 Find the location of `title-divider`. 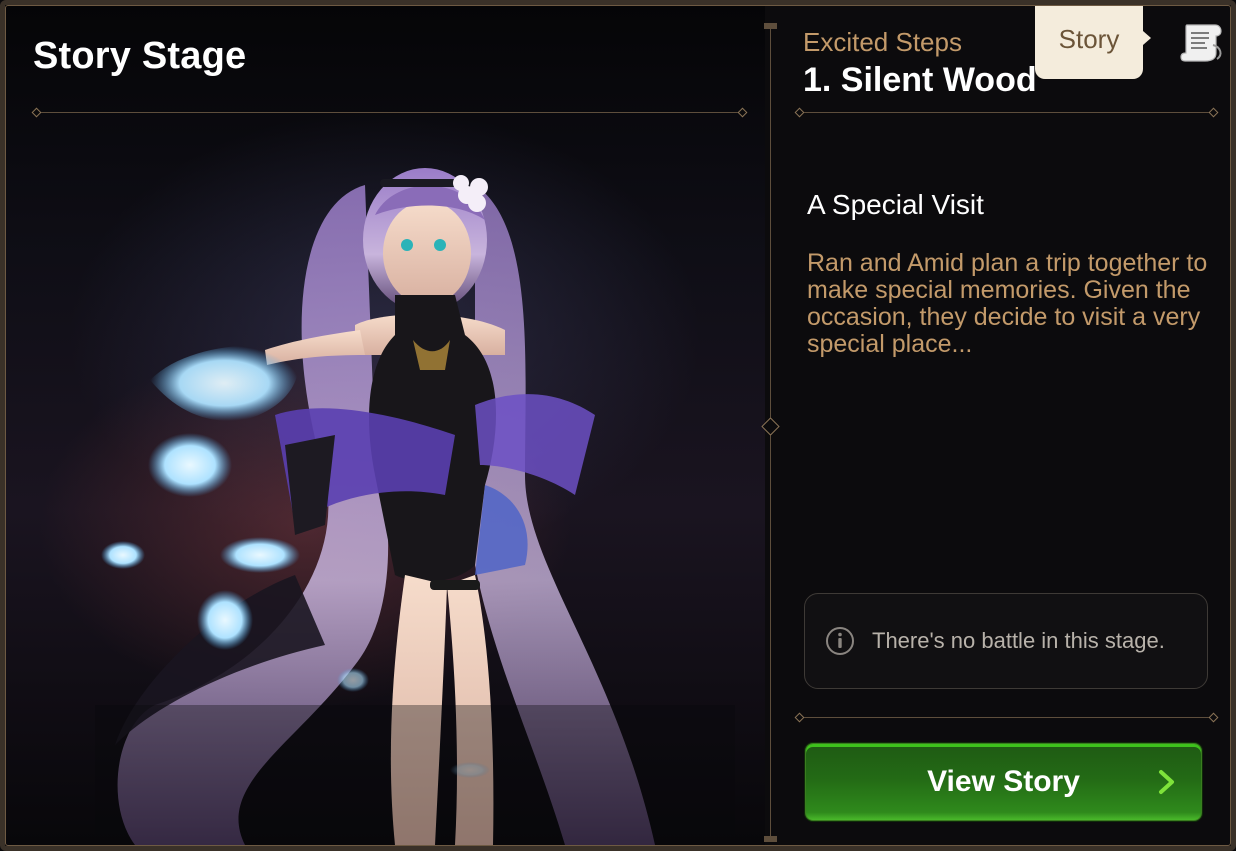

title-divider is located at coordinates (389, 112).